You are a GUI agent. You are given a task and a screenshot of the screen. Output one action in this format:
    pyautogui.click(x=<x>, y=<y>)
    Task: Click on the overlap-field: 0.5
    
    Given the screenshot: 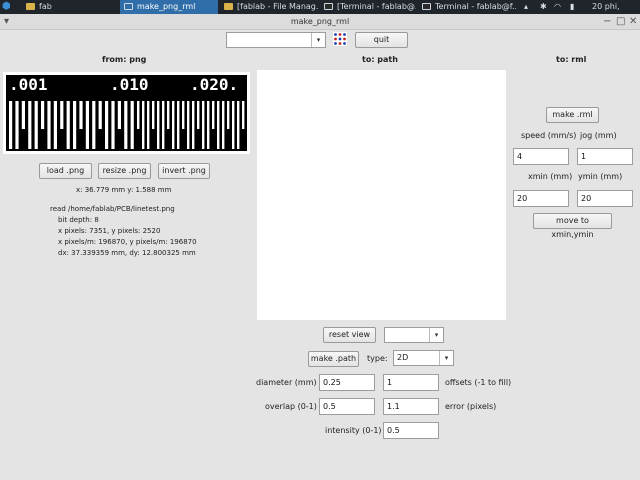 What is the action you would take?
    pyautogui.click(x=347, y=406)
    